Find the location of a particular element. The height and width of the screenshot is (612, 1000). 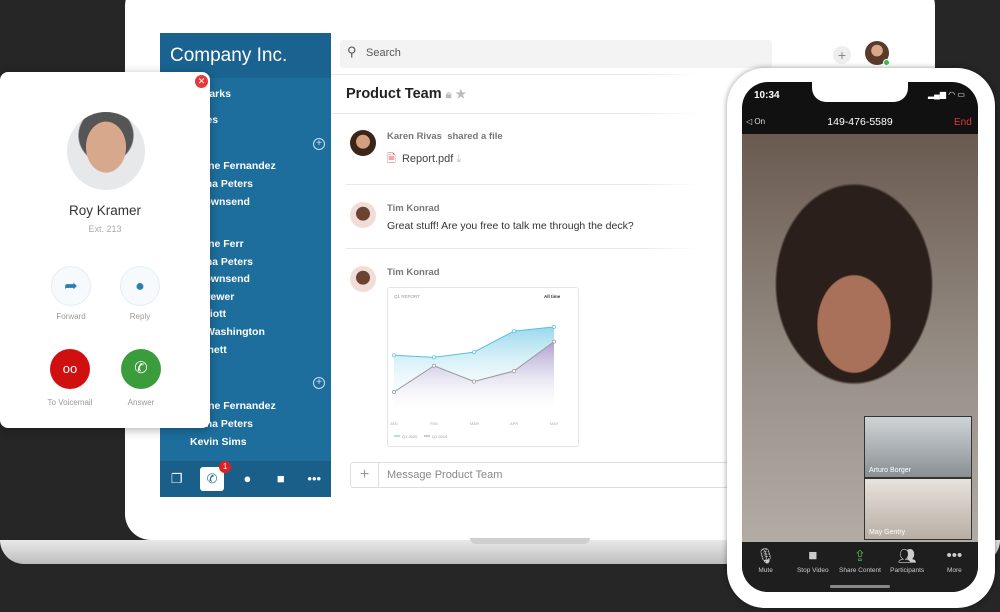

add-button: + is located at coordinates (842, 55).